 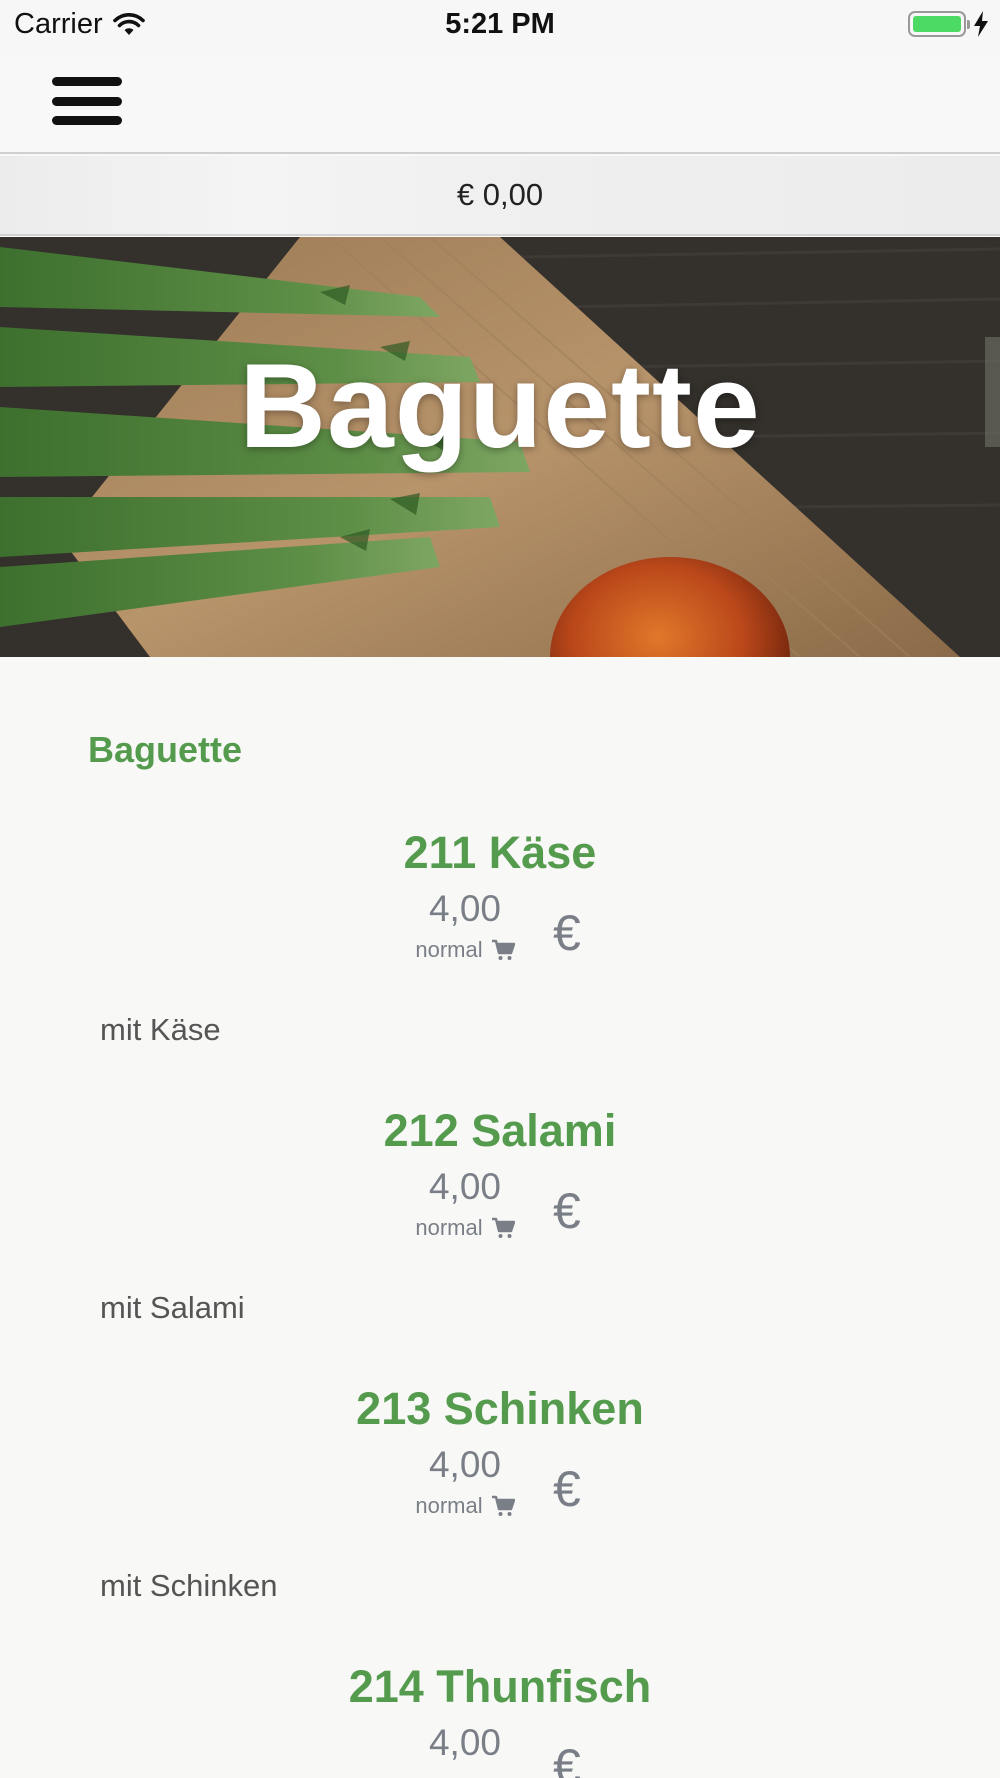 I want to click on hamburger-menu-icon, so click(x=87, y=101).